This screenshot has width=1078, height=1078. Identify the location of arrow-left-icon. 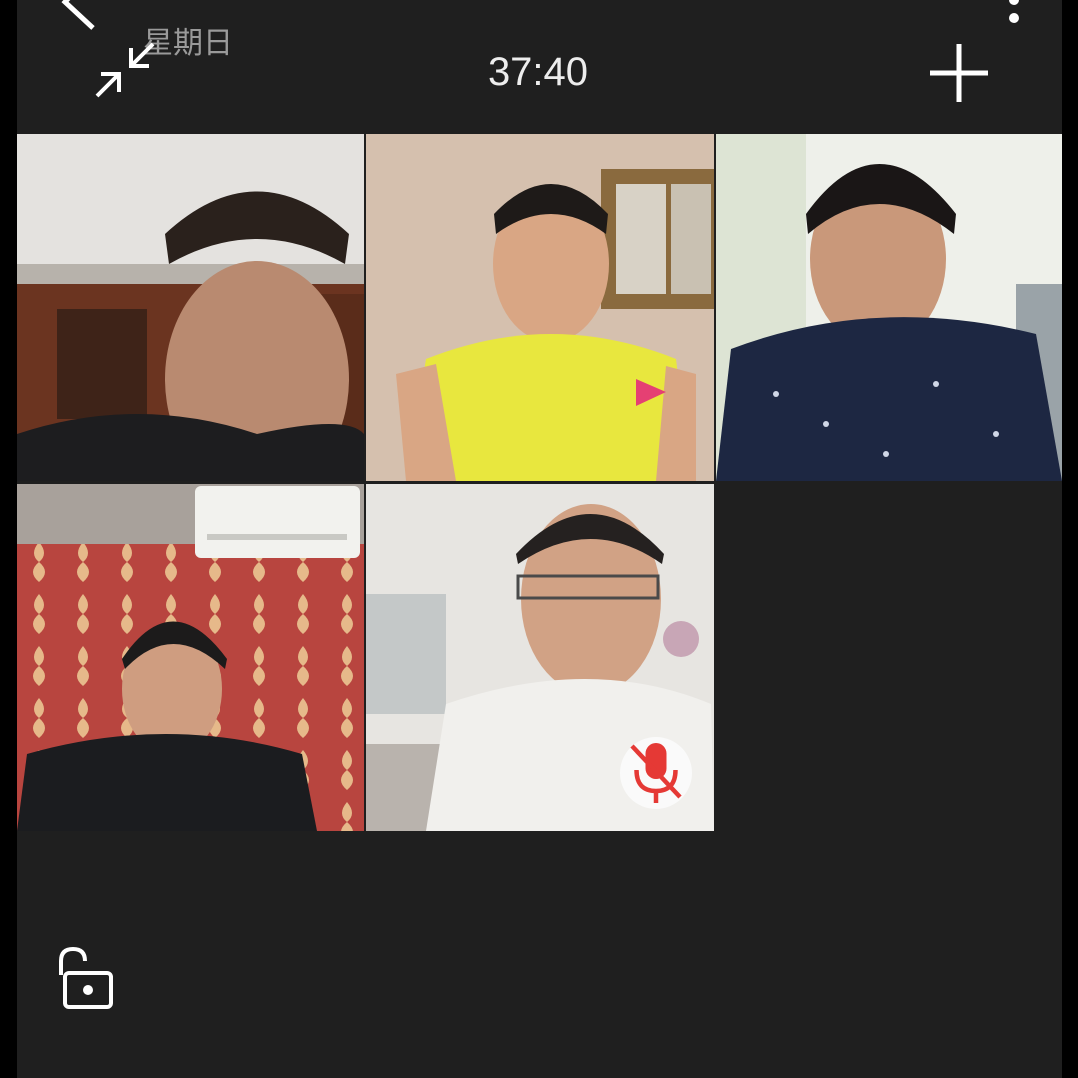
(90, 17).